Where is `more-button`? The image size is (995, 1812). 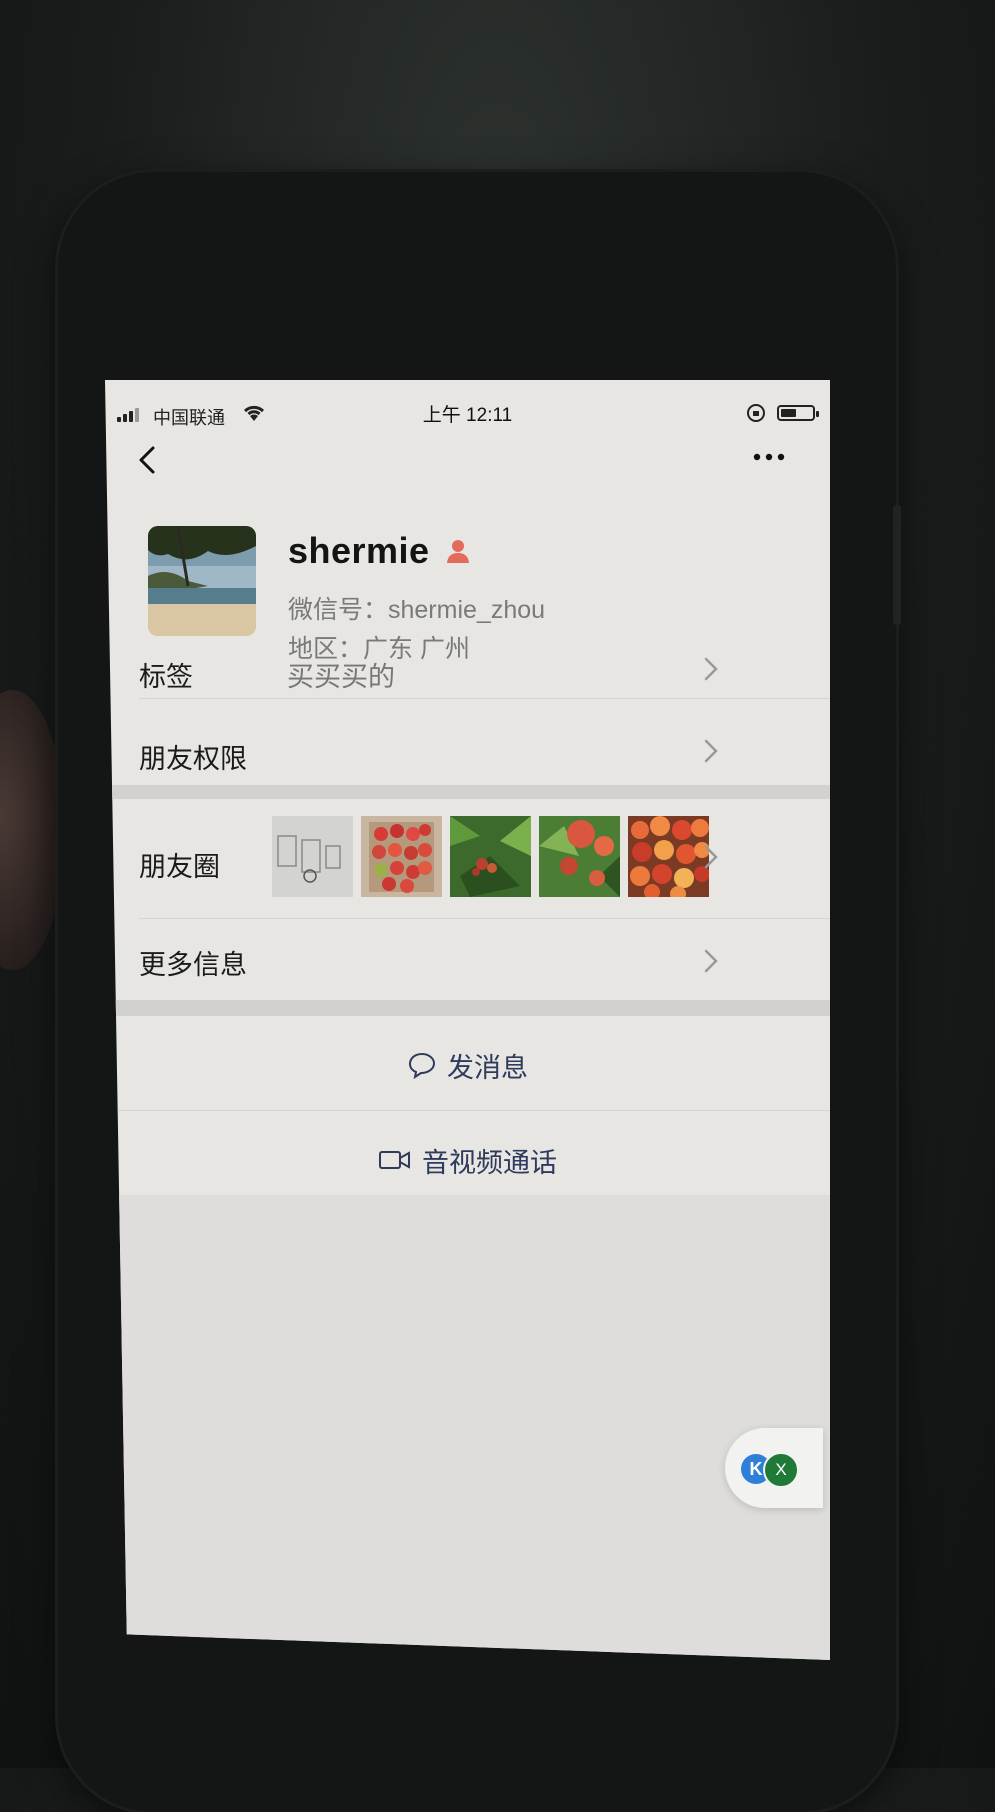 more-button is located at coordinates (769, 457).